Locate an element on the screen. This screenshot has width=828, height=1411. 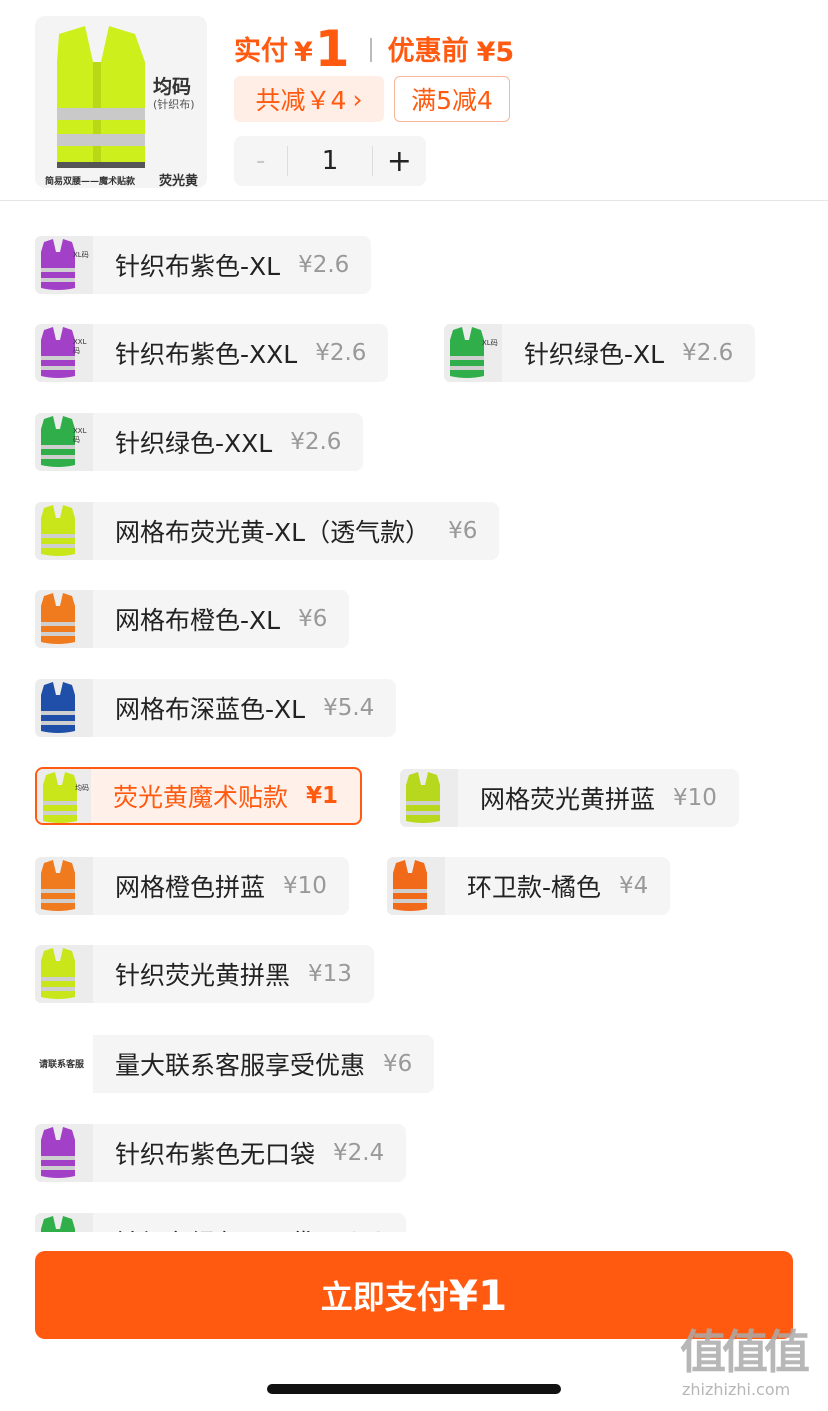
paid-amount: 1 is located at coordinates (332, 49).